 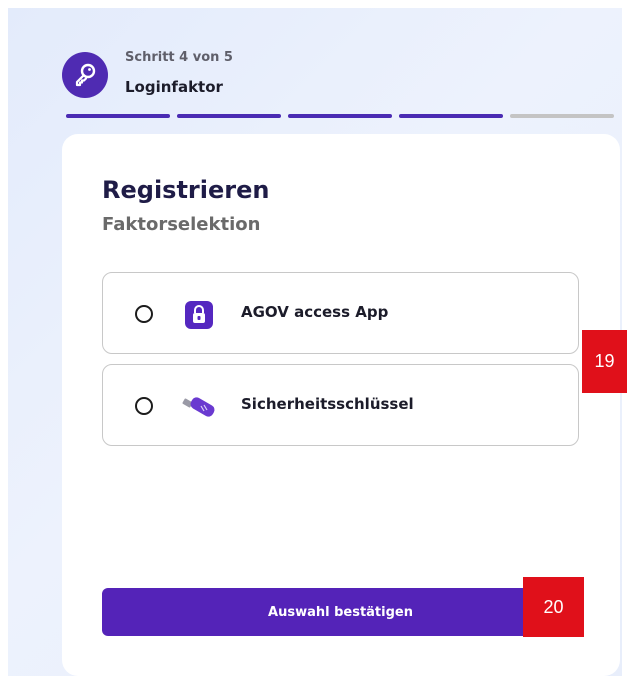 What do you see at coordinates (315, 312) in the screenshot?
I see `option-label: AGOV access App` at bounding box center [315, 312].